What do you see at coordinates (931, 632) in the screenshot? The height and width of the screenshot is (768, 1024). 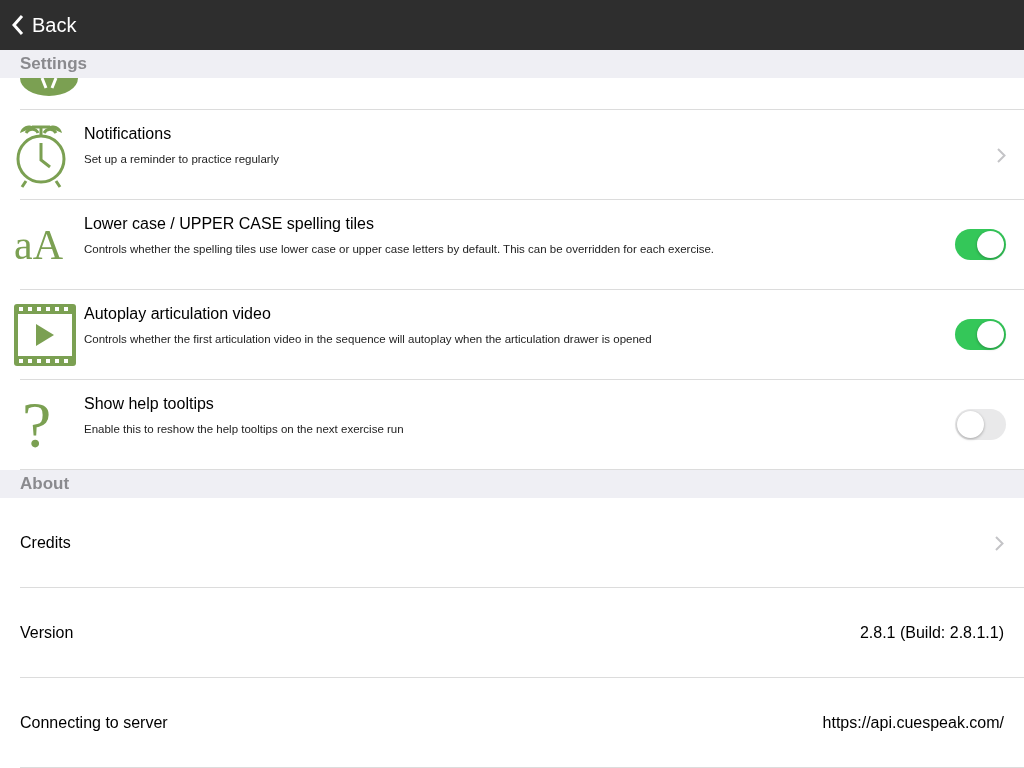 I see `row-value: 2.8.1 (Build: 2.8.1.1)` at bounding box center [931, 632].